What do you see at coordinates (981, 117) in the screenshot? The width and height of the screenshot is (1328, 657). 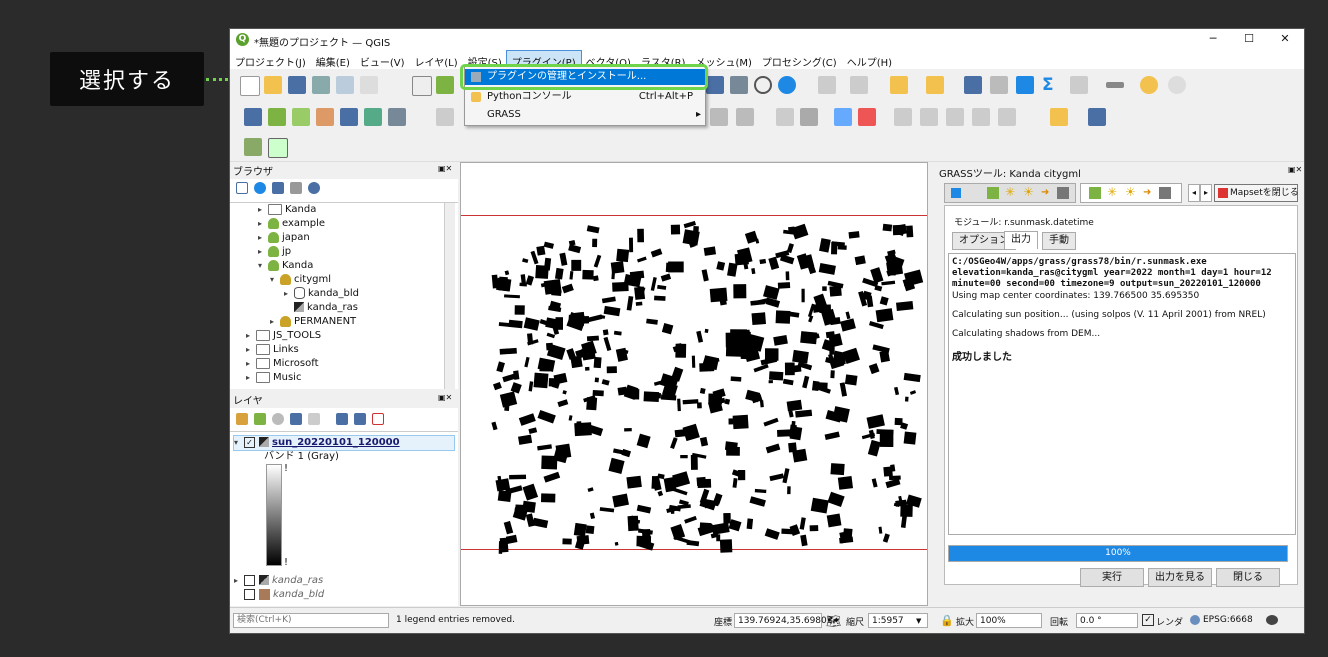 I see `label-show-icon` at bounding box center [981, 117].